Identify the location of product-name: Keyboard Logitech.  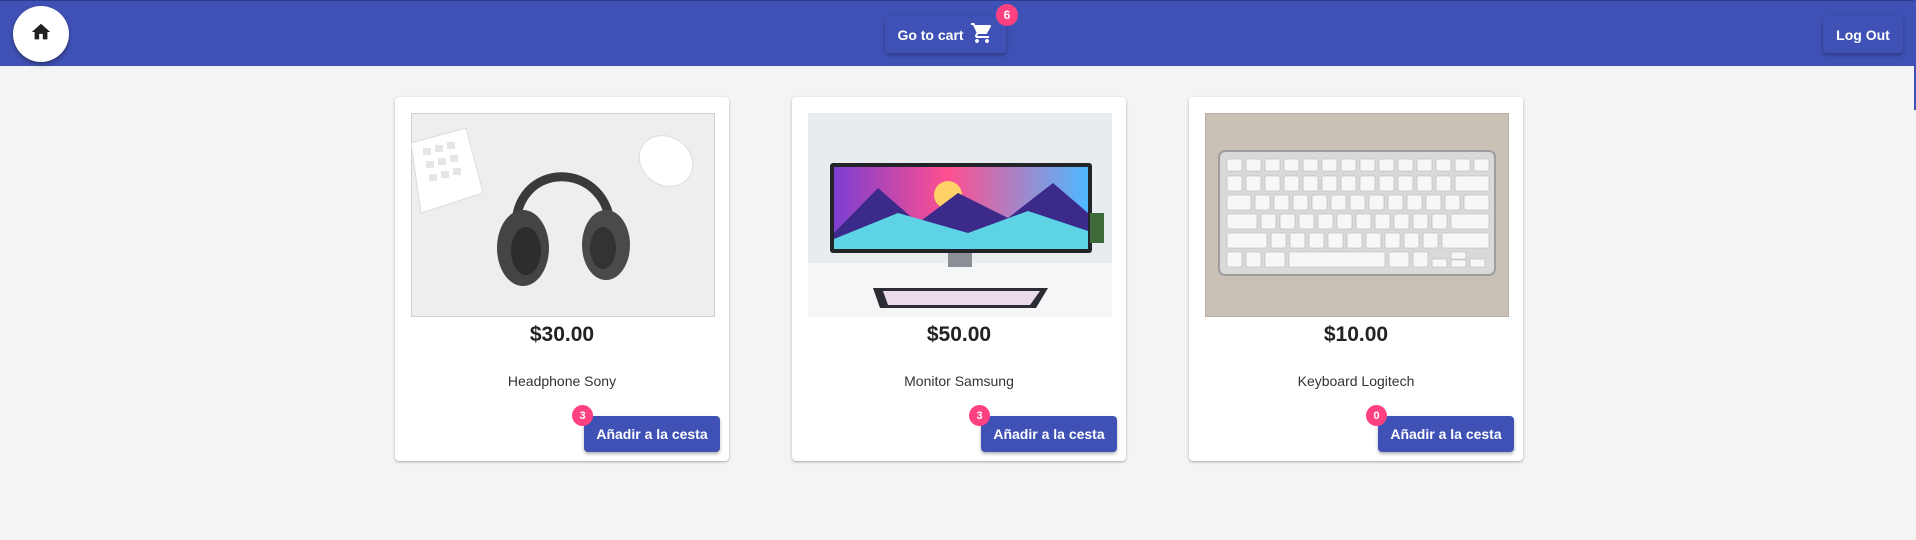
(1356, 381).